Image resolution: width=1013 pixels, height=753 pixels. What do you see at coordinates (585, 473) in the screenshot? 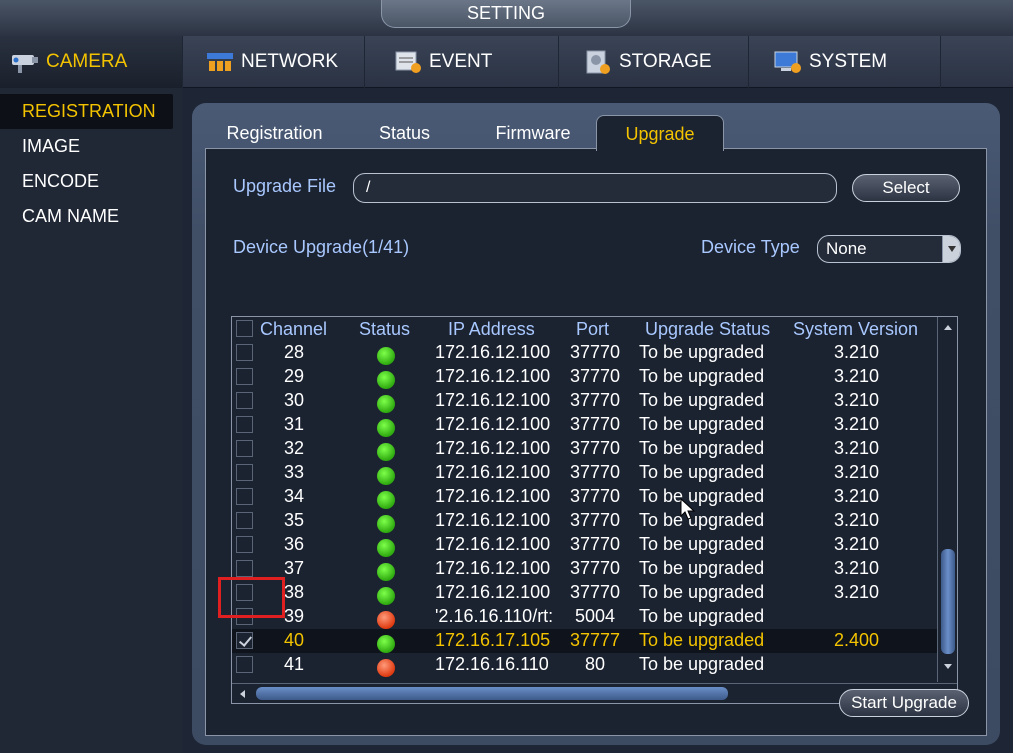
I see `table-row: 33 172.16.12.100 37770 To be upgraded 3.210` at bounding box center [585, 473].